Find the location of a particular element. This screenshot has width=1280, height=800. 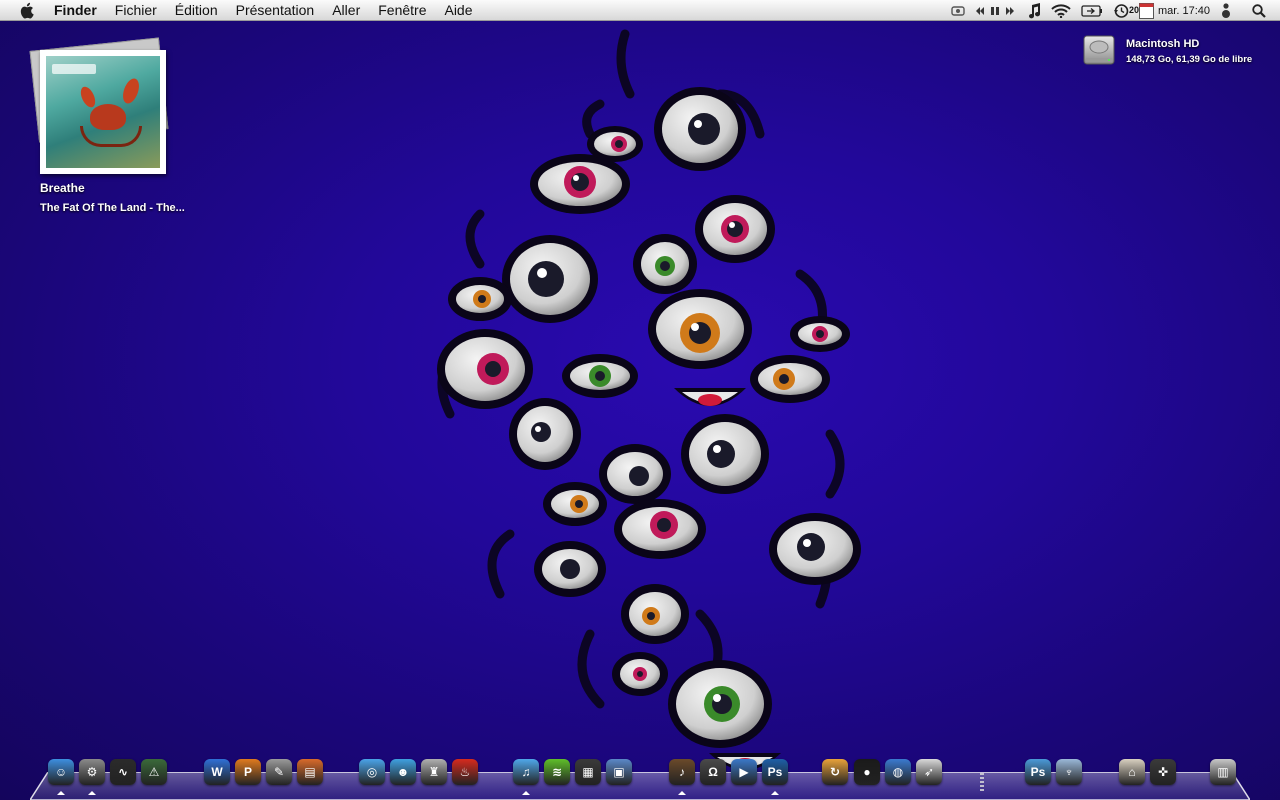

word-icon: W is located at coordinates (217, 772).